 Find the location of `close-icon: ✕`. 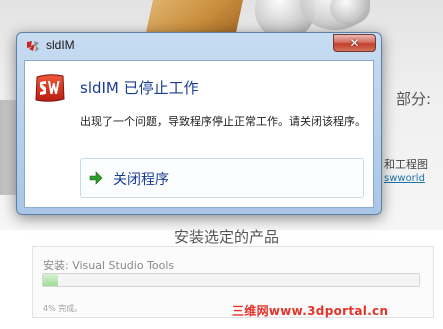

close-icon: ✕ is located at coordinates (354, 43).